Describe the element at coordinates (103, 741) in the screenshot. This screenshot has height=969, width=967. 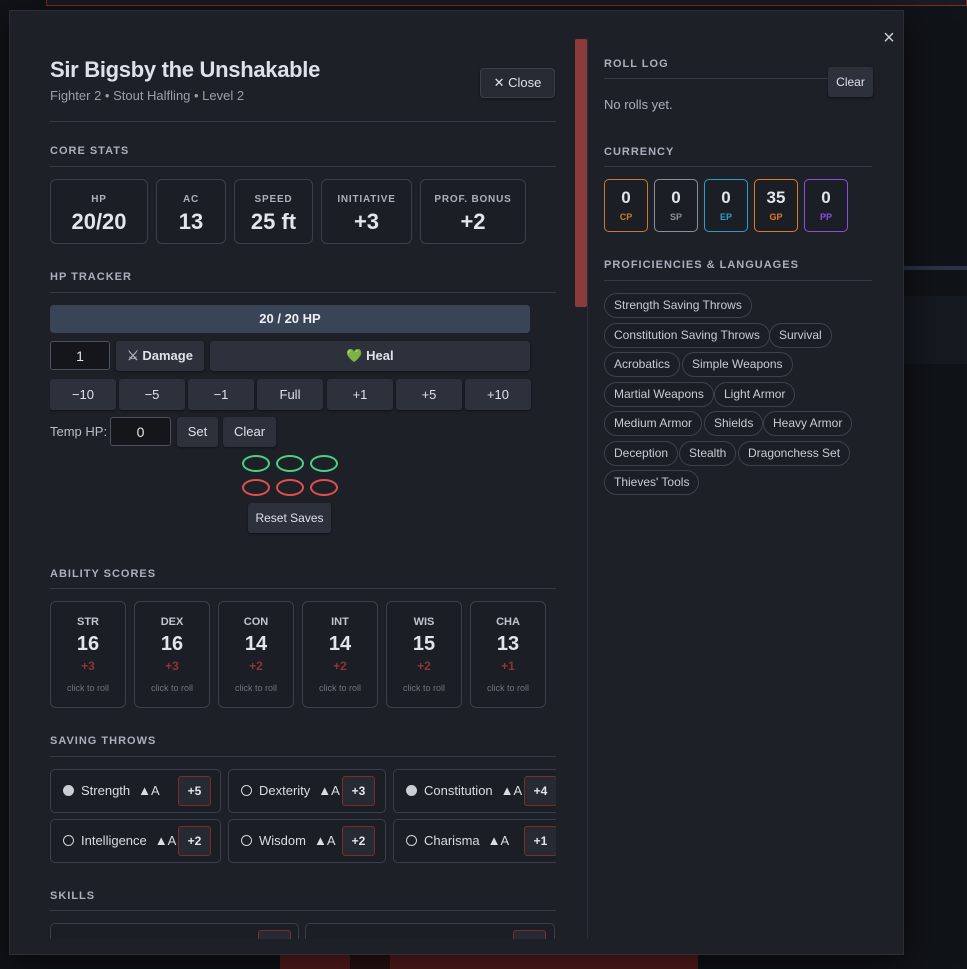
I see `saving-throws-title: SAVING THROWS` at that location.